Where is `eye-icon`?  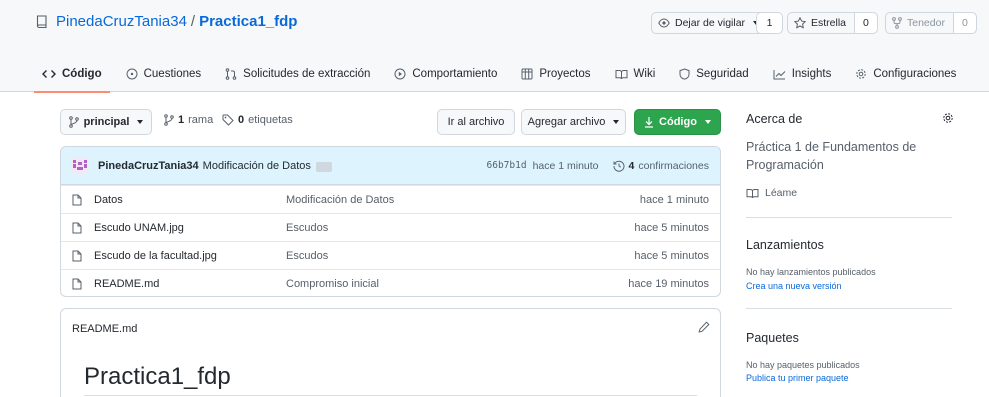
eye-icon is located at coordinates (664, 23).